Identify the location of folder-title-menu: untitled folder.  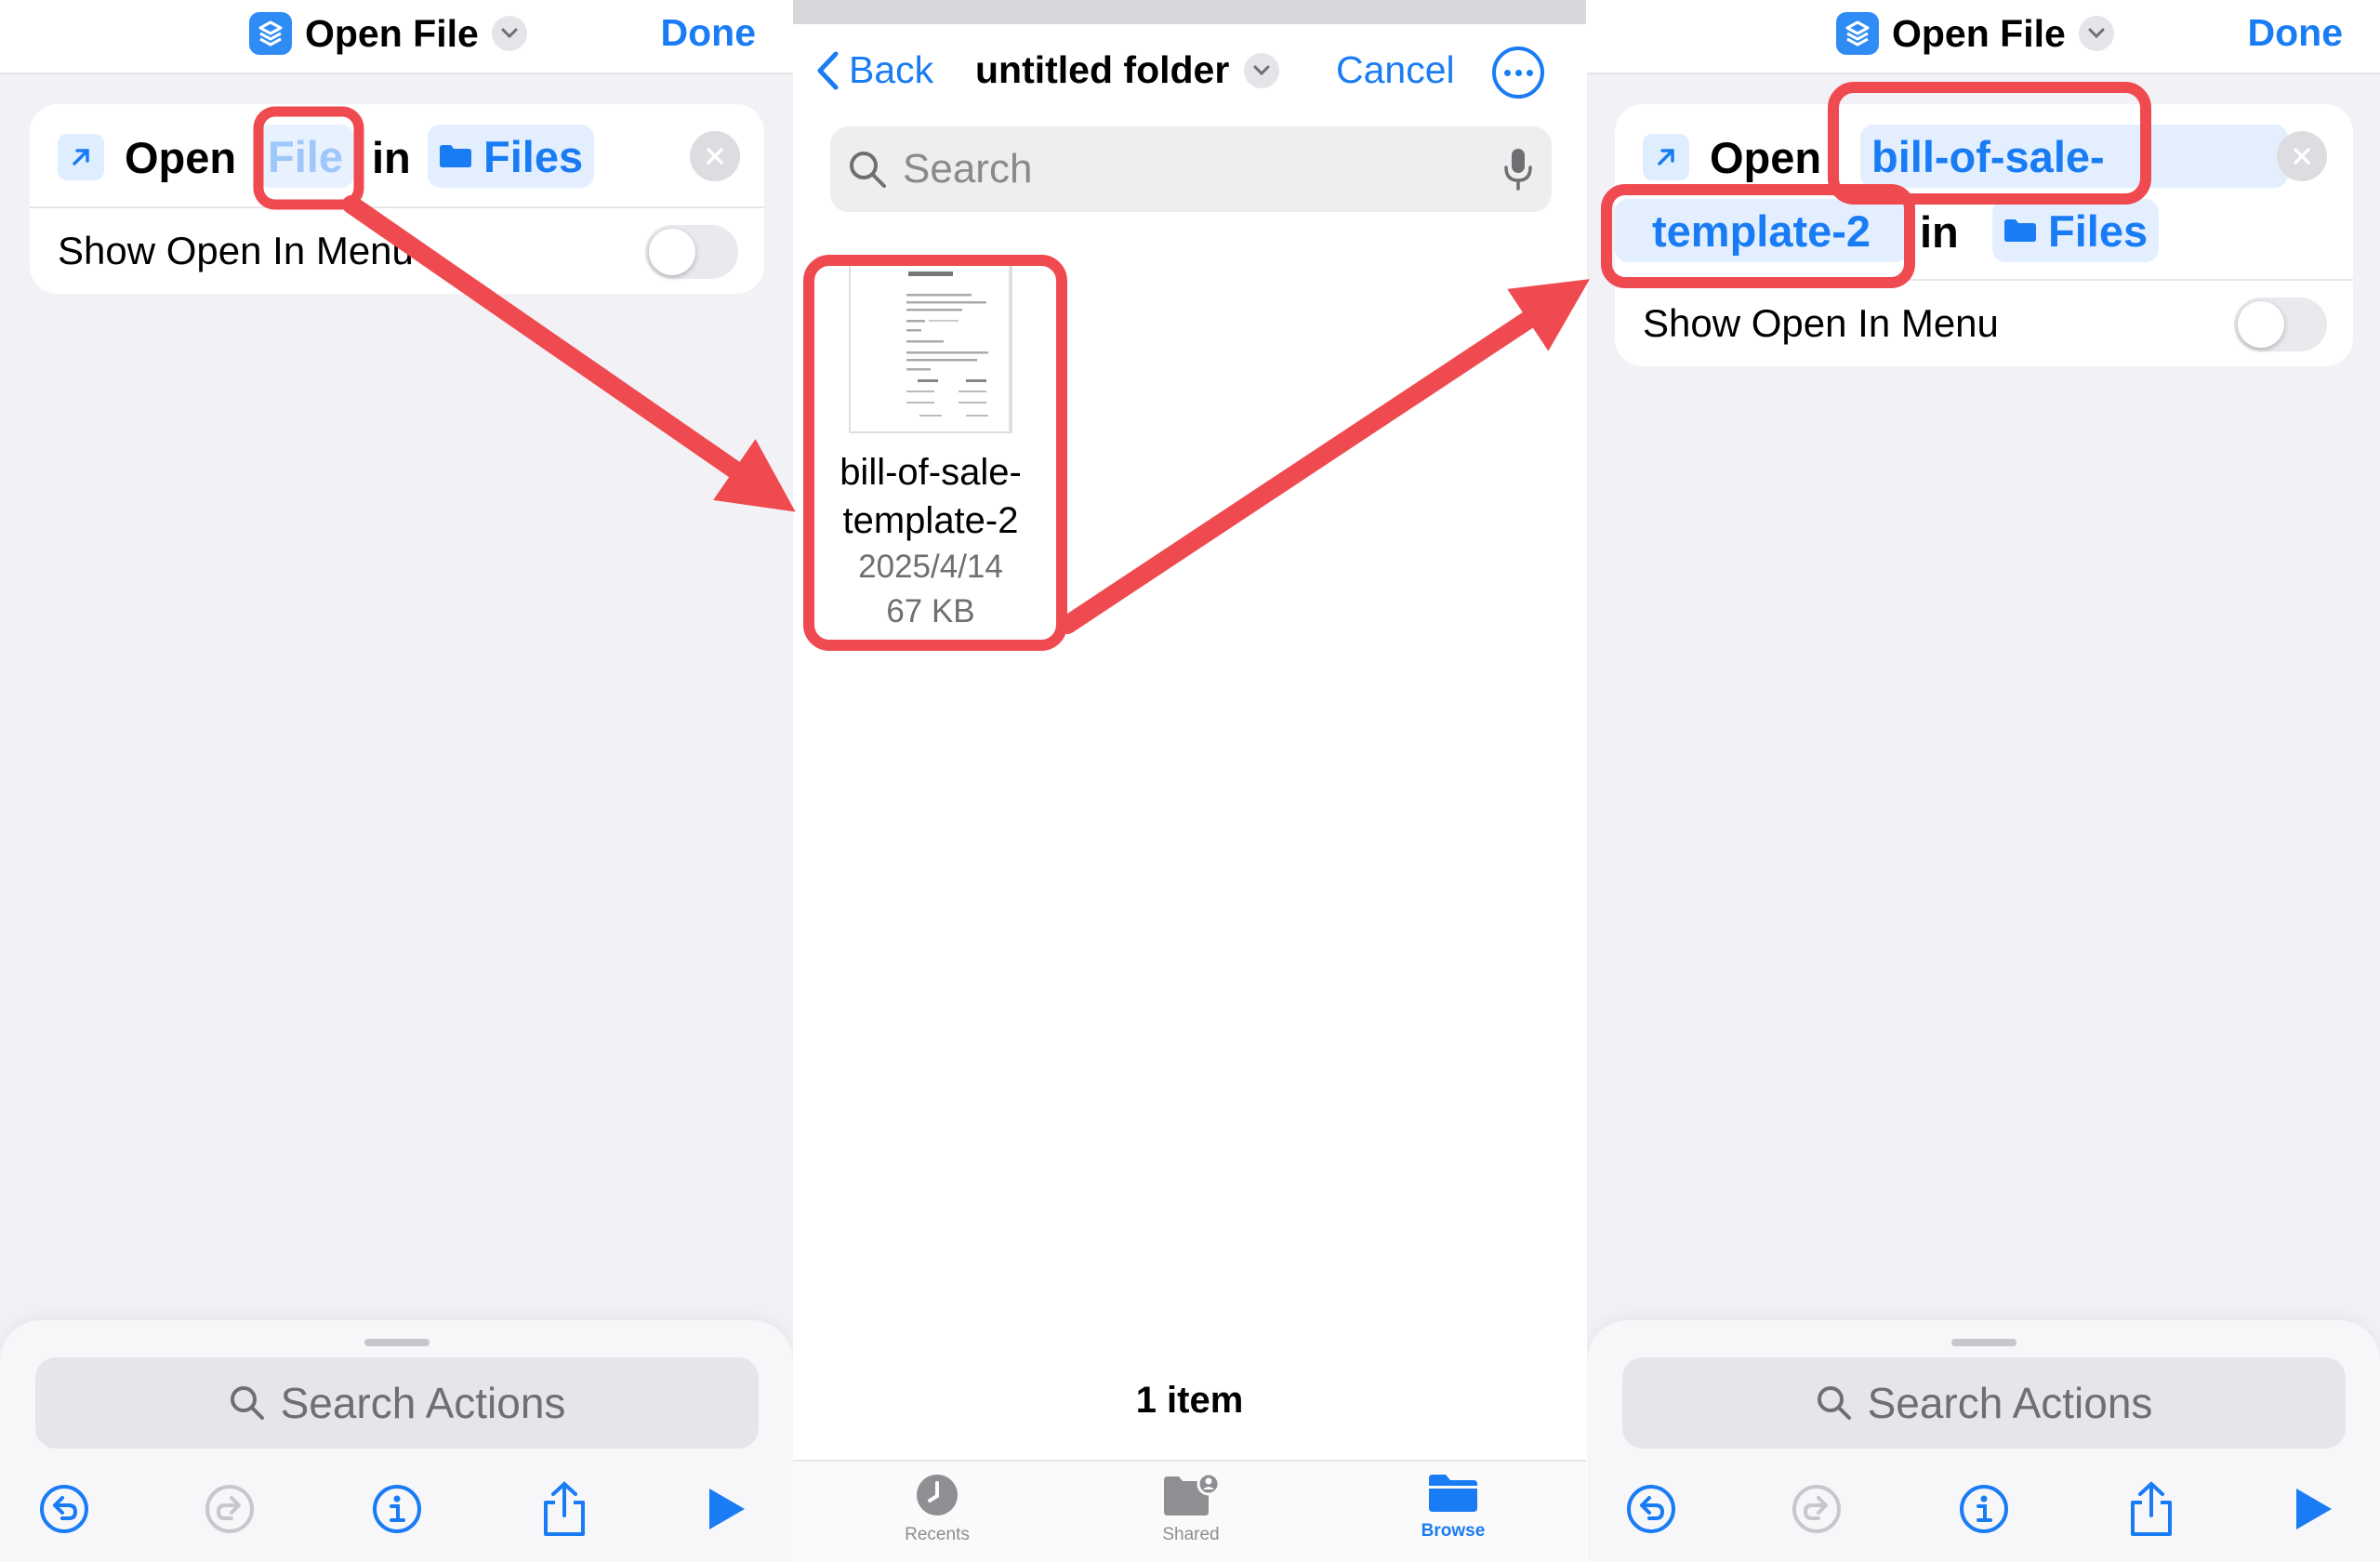
(1127, 70).